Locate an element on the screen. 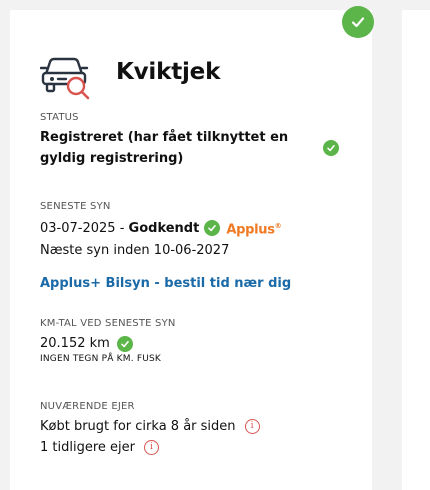 The height and width of the screenshot is (490, 430). owner-label: NUVÆRENDE EJER is located at coordinates (87, 406).